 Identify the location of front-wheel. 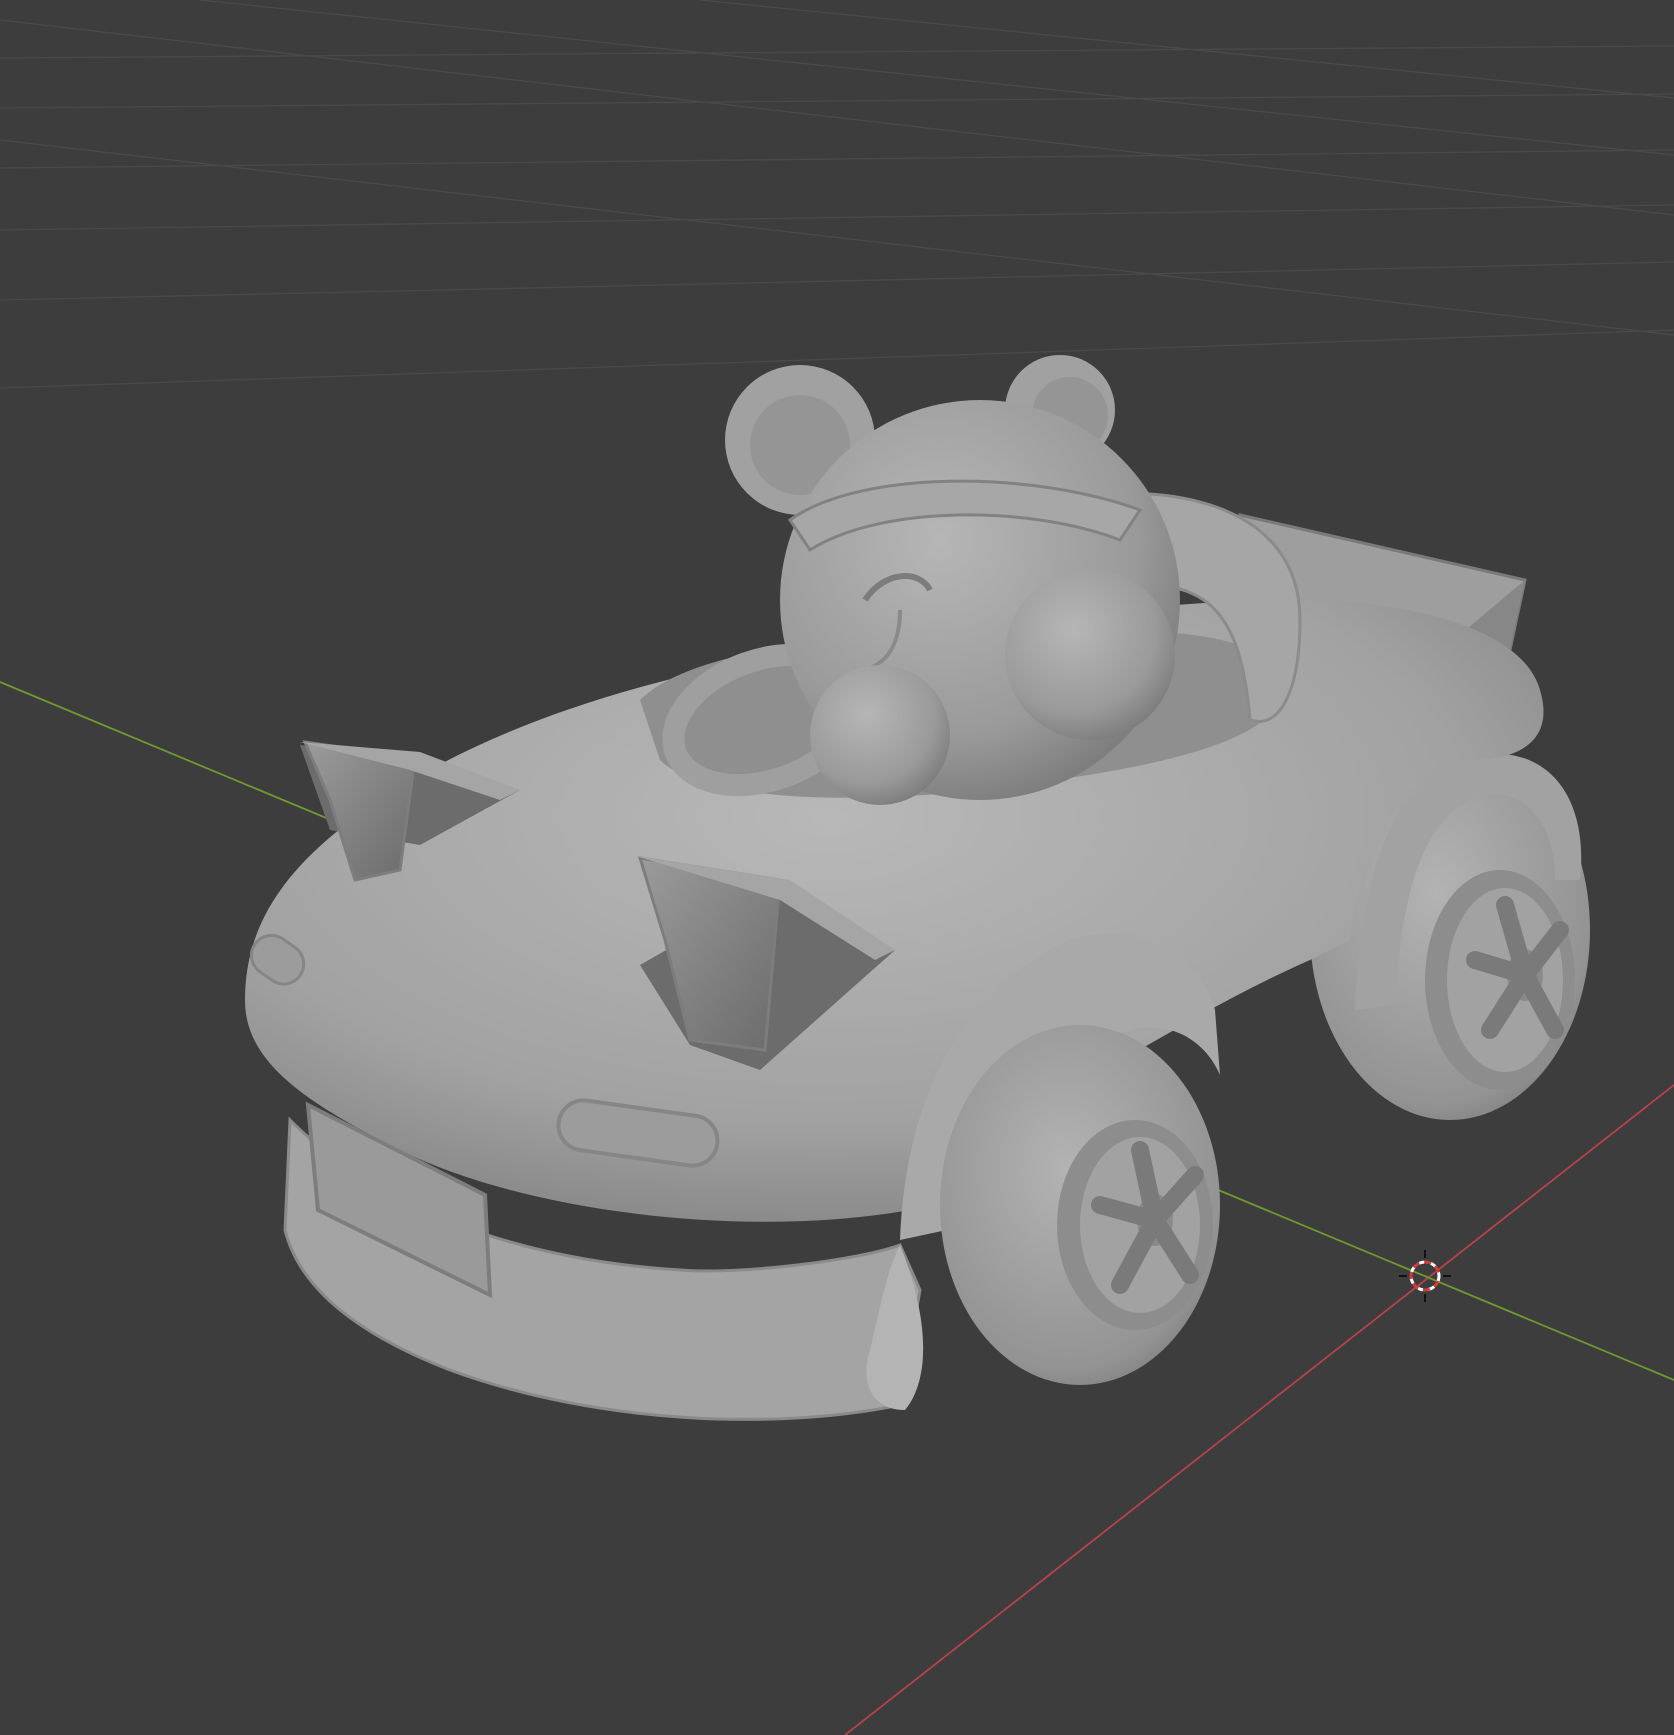
(1080, 1205).